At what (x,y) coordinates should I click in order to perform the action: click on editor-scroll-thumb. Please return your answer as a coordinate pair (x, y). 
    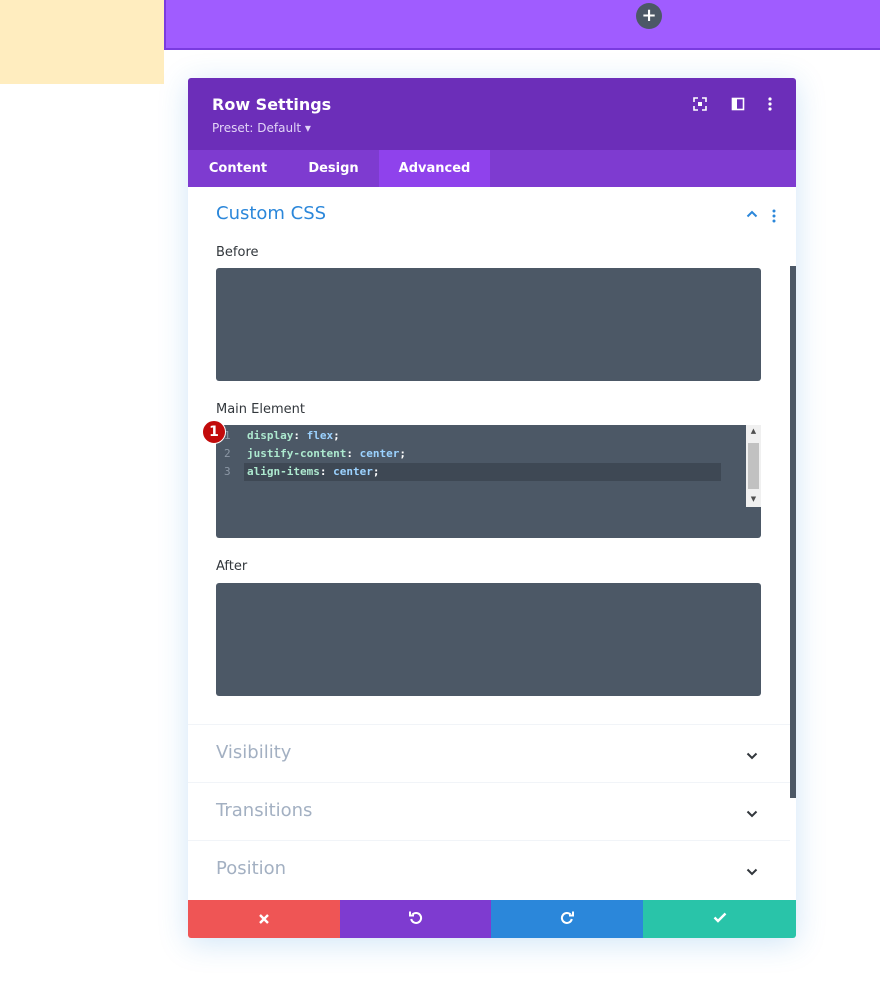
    Looking at the image, I should click on (753, 466).